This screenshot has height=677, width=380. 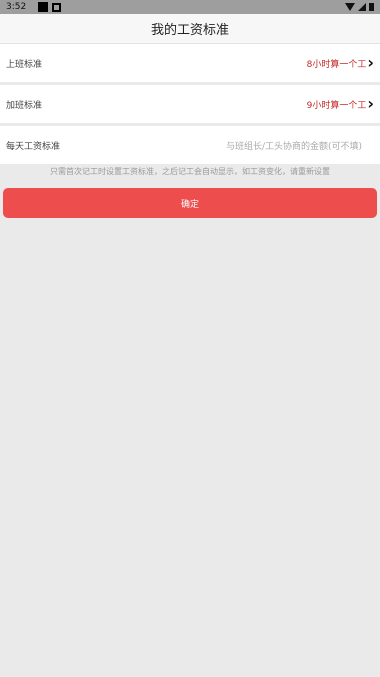 What do you see at coordinates (57, 7) in the screenshot?
I see `notification-icon` at bounding box center [57, 7].